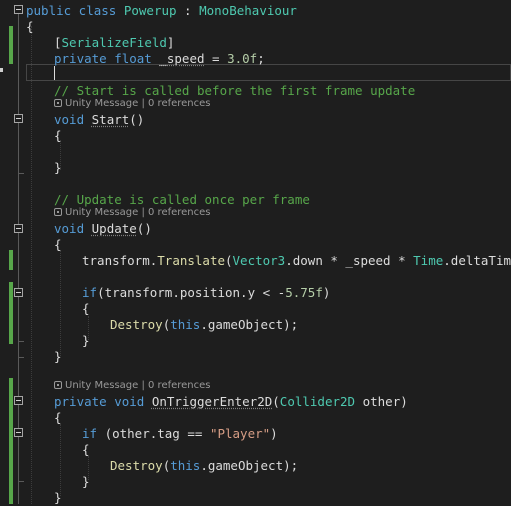  Describe the element at coordinates (242, 58) in the screenshot. I see `number-literal: 3.0f` at that location.